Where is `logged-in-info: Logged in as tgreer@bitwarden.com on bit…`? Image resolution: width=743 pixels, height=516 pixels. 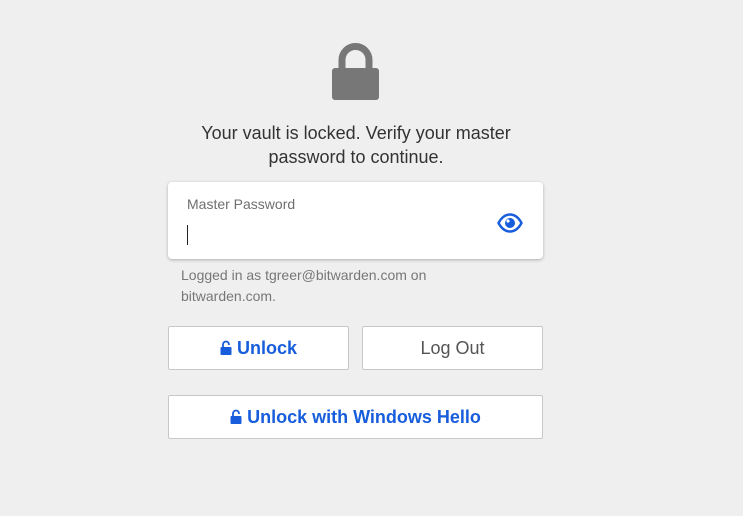
logged-in-info: Logged in as tgreer@bitwarden.com on bit… is located at coordinates (304, 285).